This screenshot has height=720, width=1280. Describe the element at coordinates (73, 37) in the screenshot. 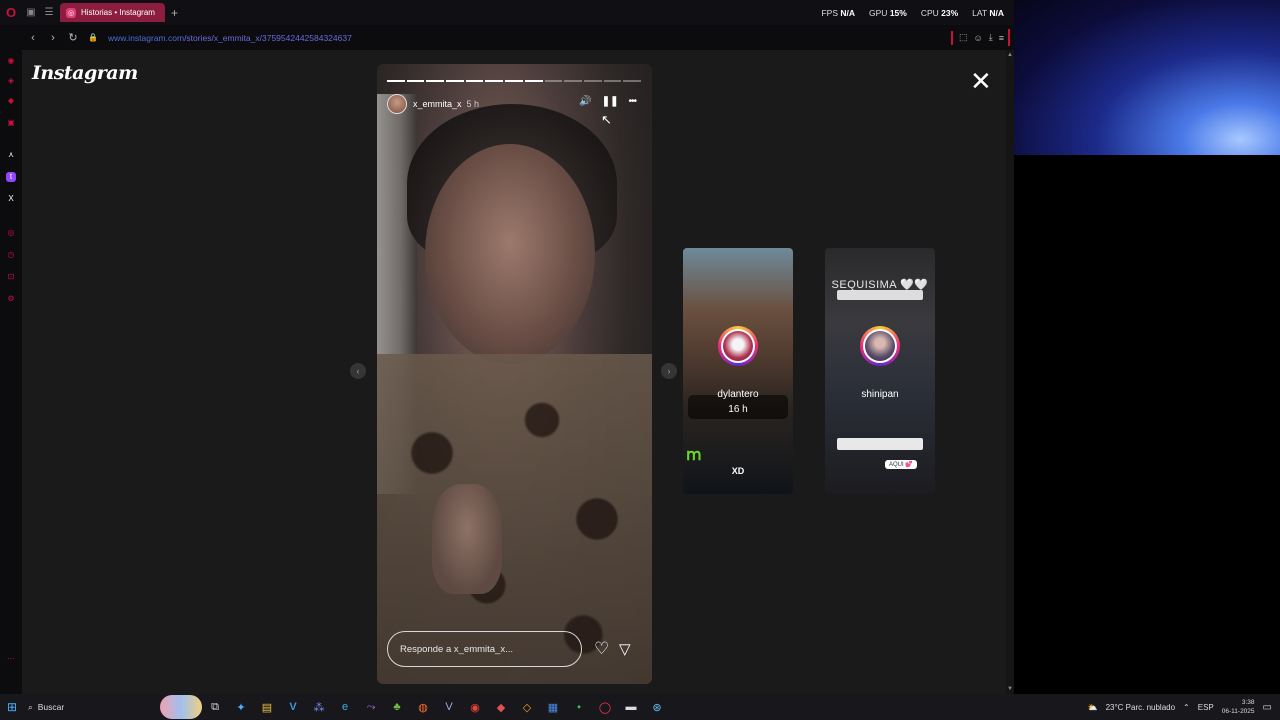

I see `reload-icon: ↻` at that location.